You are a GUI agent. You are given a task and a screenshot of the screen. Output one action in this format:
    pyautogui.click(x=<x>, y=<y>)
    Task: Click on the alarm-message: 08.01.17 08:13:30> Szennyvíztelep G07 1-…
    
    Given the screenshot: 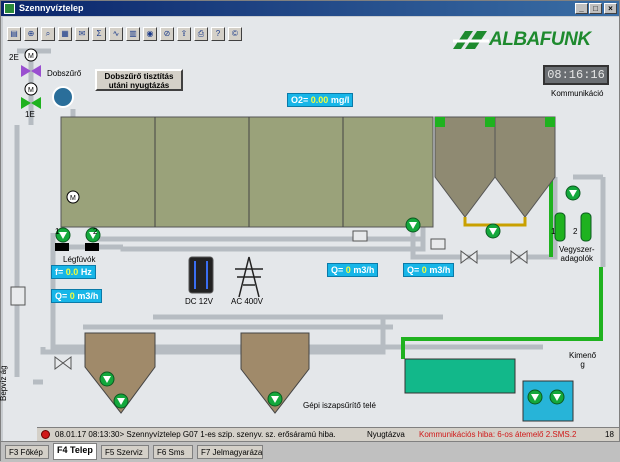 What is the action you would take?
    pyautogui.click(x=195, y=434)
    